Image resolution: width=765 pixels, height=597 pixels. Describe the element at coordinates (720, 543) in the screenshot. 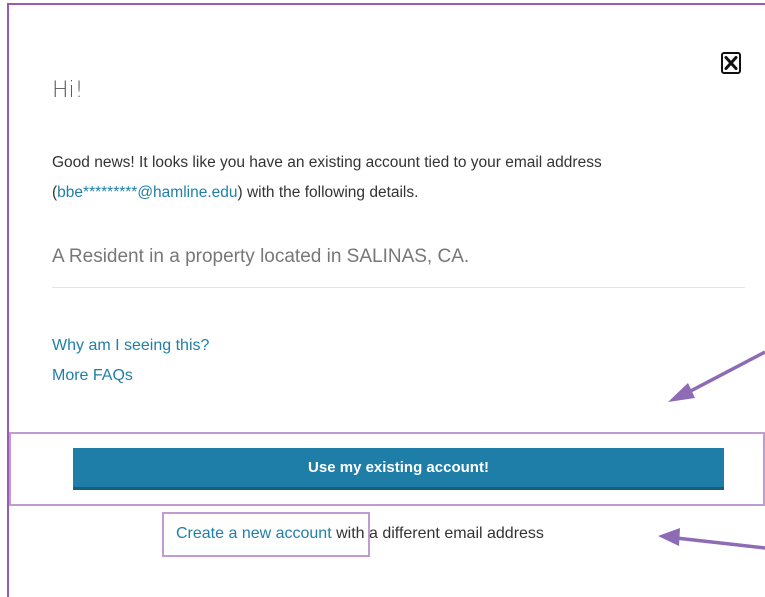

I see `annotation-arrow-lower` at that location.